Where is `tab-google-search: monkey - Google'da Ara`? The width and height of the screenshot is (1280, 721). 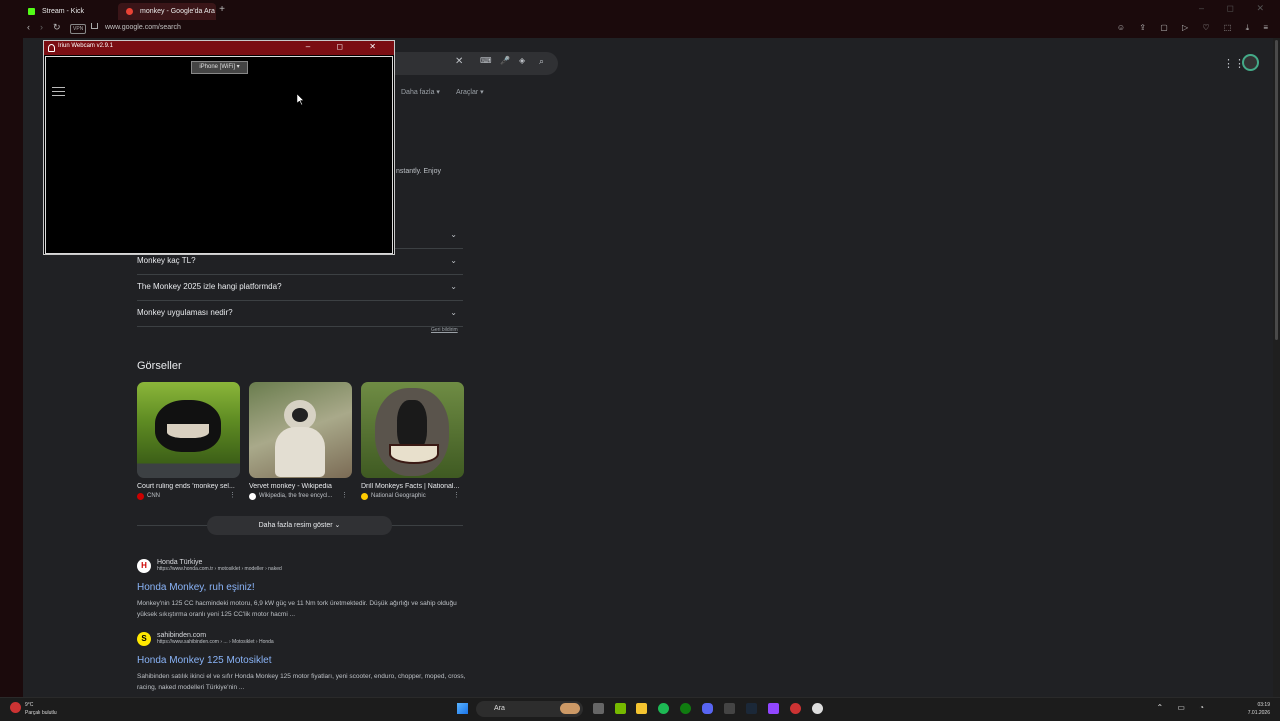
tab-google-search: monkey - Google'da Ara is located at coordinates (167, 11).